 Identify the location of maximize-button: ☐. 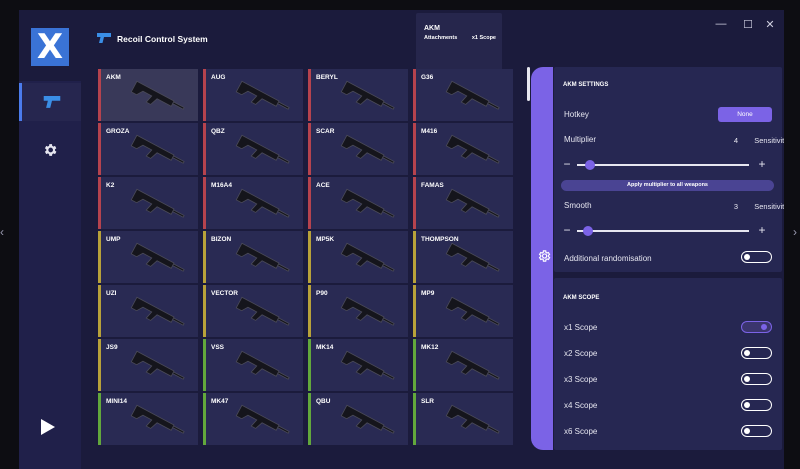
(748, 24).